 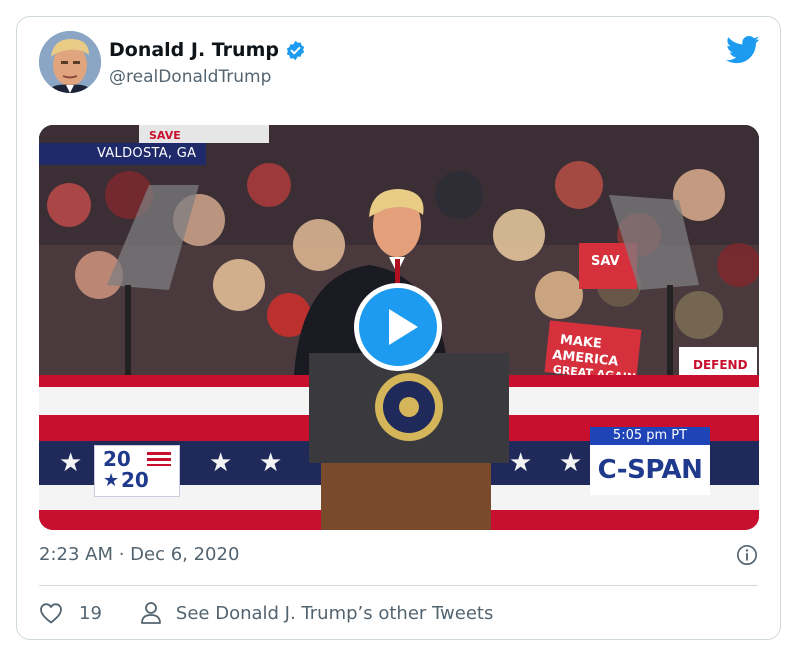 What do you see at coordinates (139, 554) in the screenshot?
I see `tweet-timestamp: 2:23 AM · Dec 6, 2020` at bounding box center [139, 554].